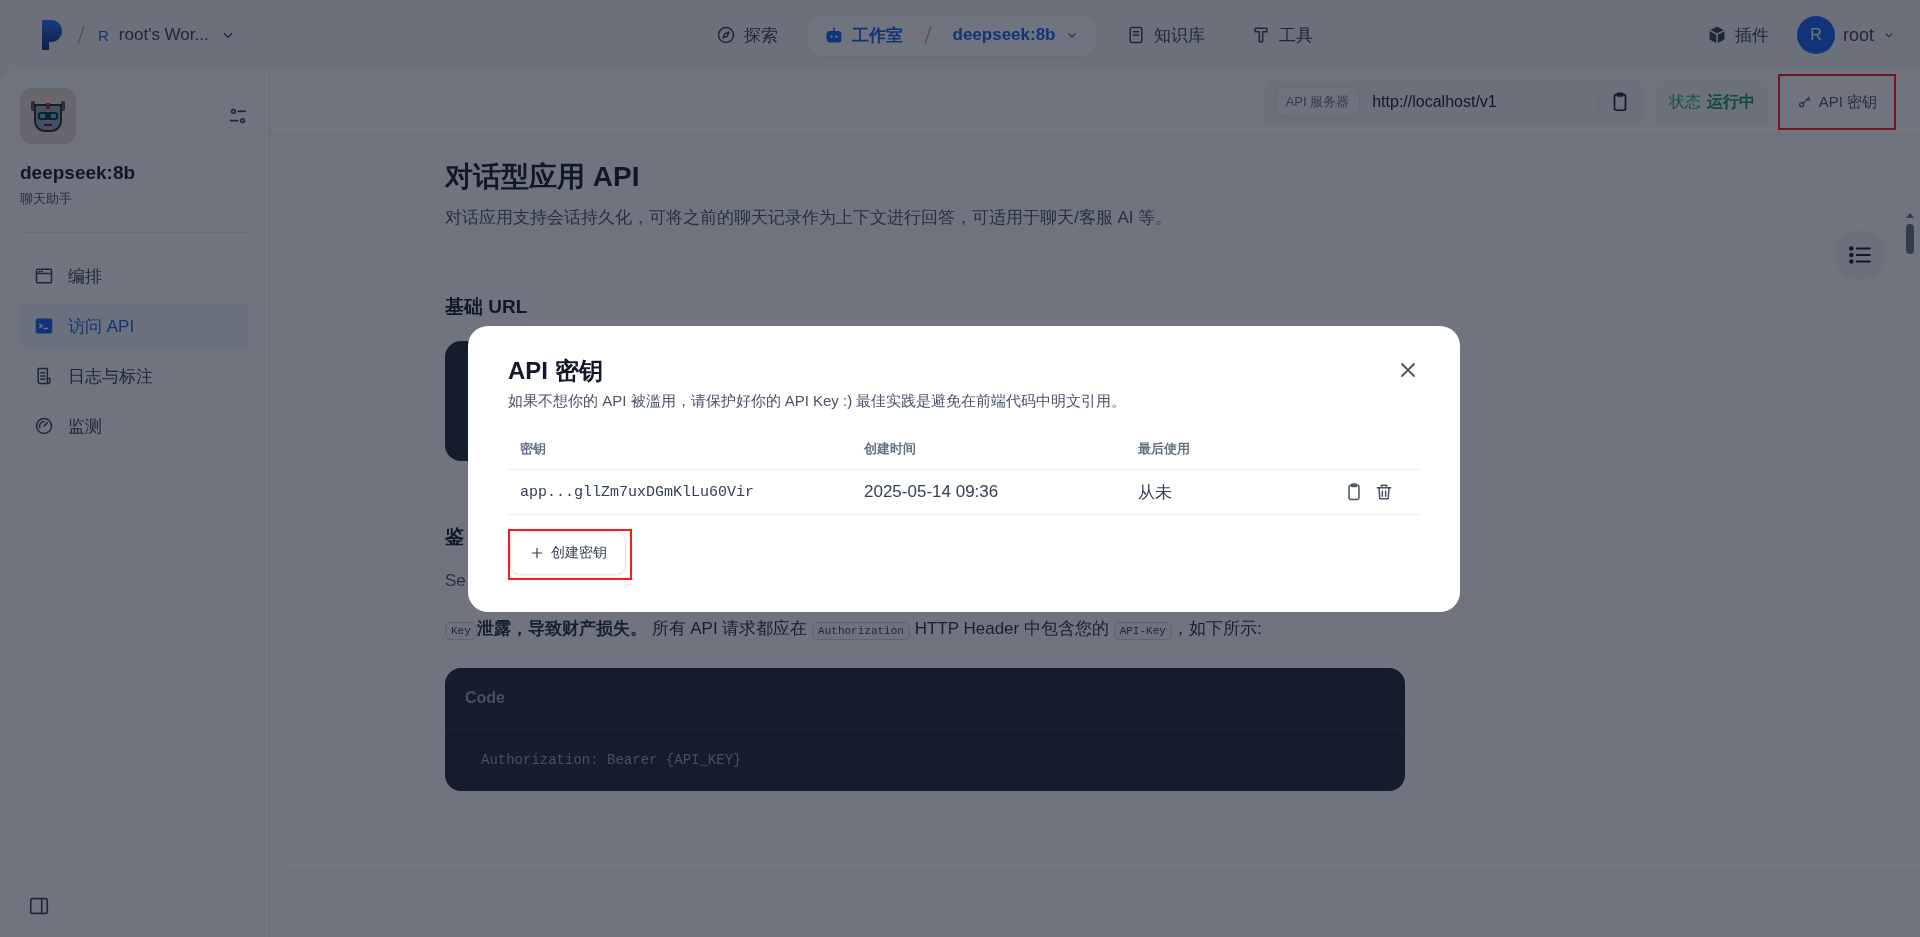  I want to click on plugins-label: 插件, so click(1751, 35).